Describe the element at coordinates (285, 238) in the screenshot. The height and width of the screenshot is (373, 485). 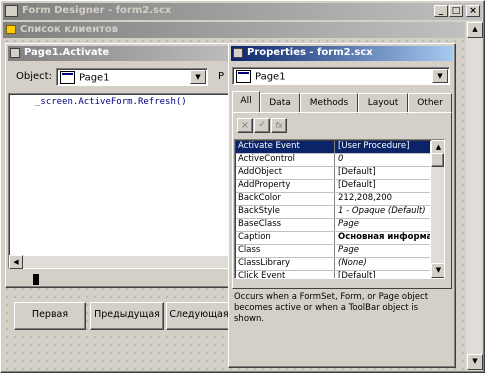
I see `property-name: Caption` at that location.